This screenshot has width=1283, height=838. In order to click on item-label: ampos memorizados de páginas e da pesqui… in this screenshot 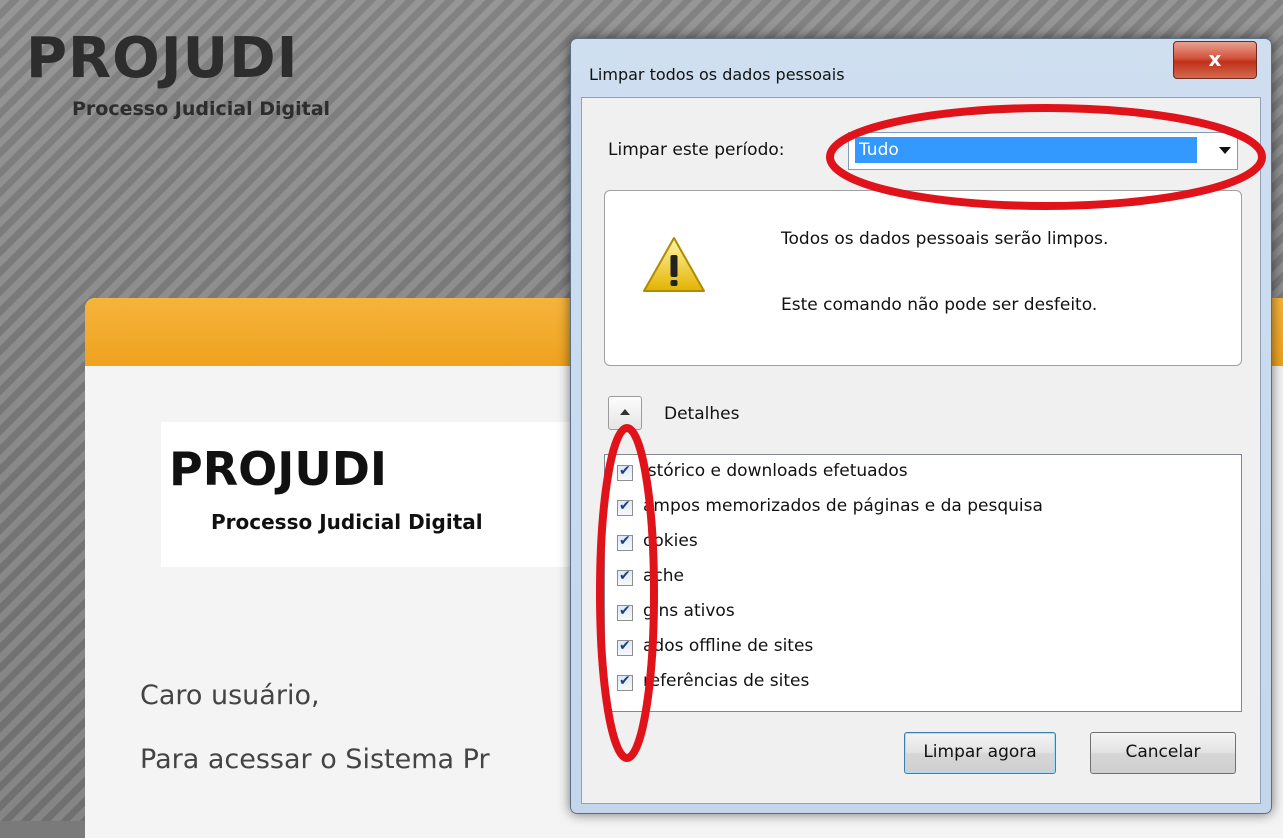, I will do `click(843, 506)`.